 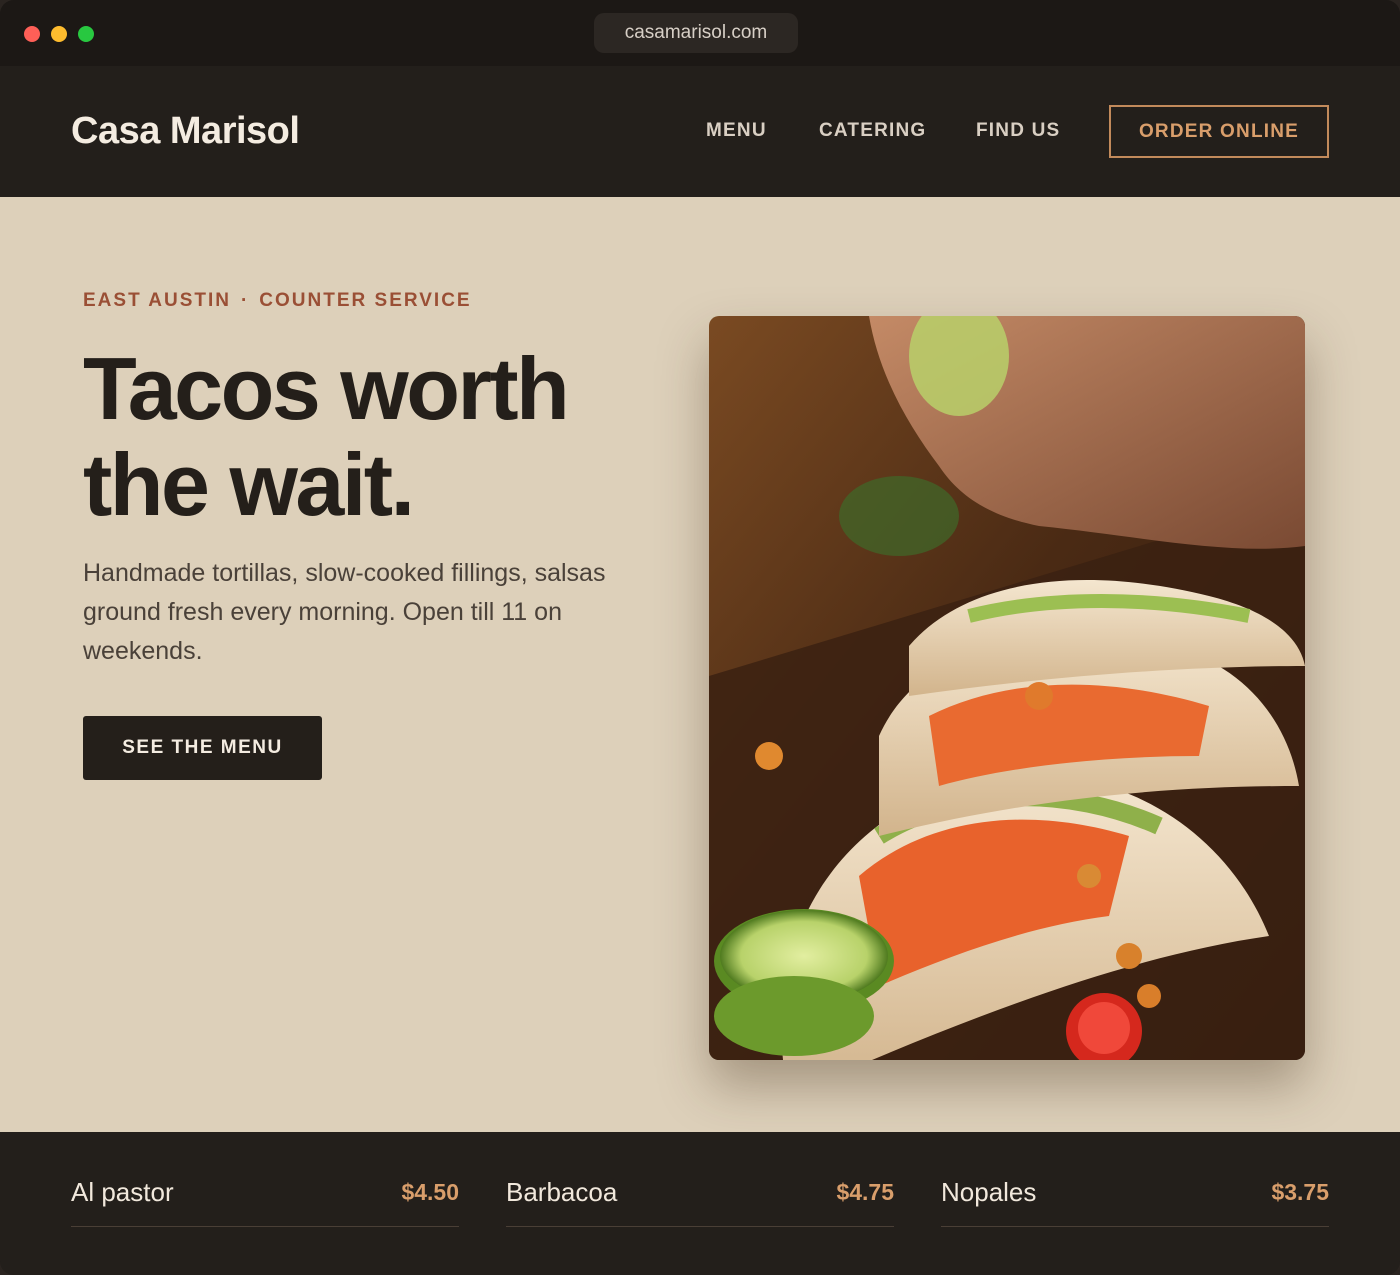 I want to click on nav-catering-link: CATERING, so click(x=872, y=131).